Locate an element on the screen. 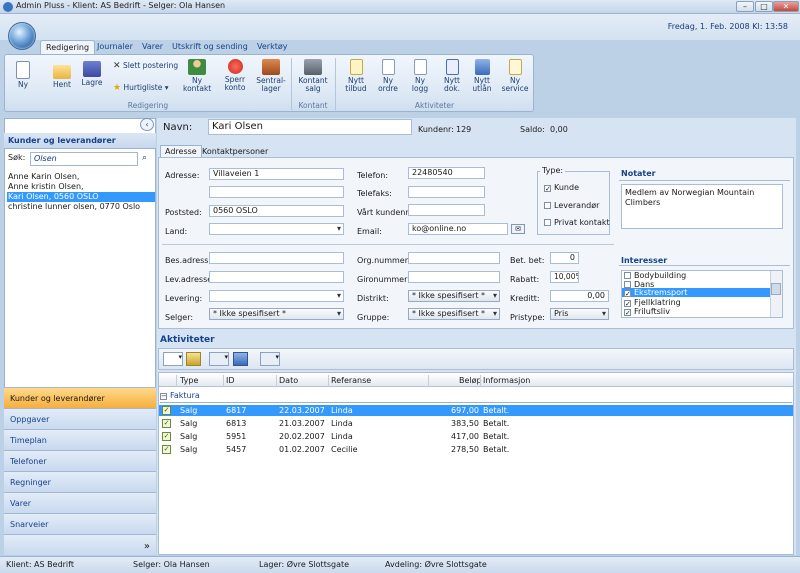 This screenshot has width=800, height=573. org-number-field is located at coordinates (454, 258).